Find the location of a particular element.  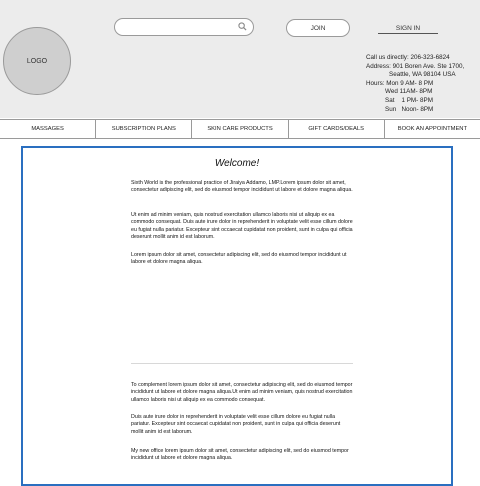

nav-item-subscription-plans: SUBSCRIPTION PLANS is located at coordinates (144, 129).